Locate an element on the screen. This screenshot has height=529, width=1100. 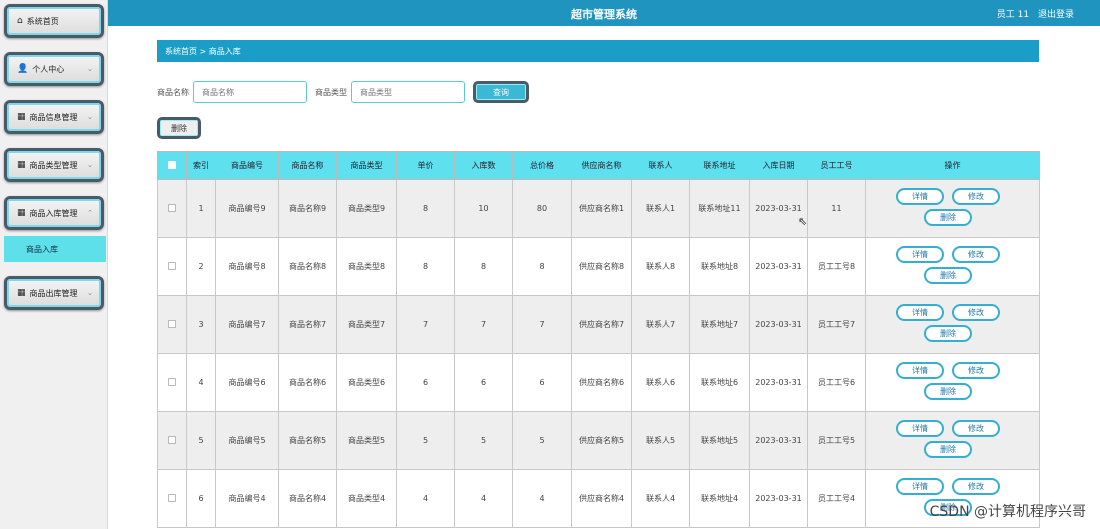
column-header: 商品类型 is located at coordinates (366, 165).